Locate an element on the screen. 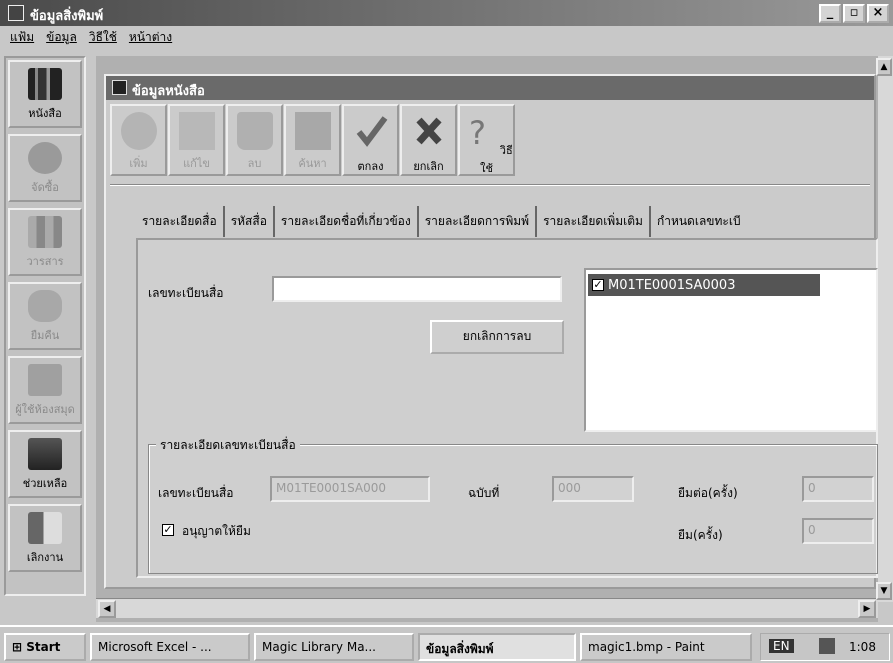 The image size is (893, 663). add-icon is located at coordinates (138, 131).